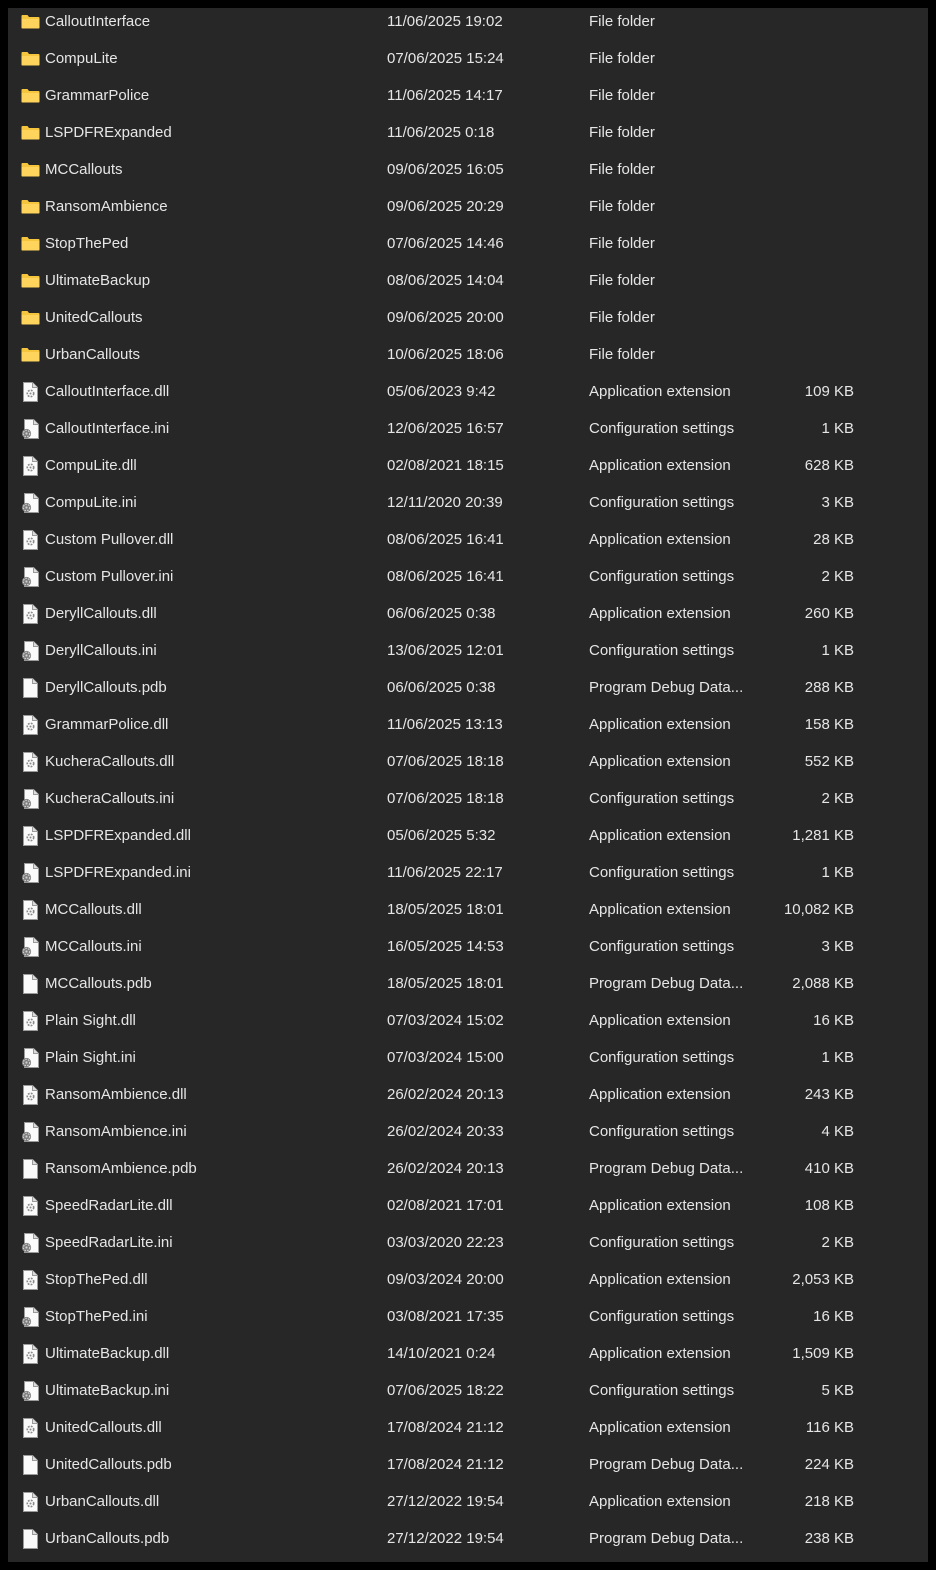 This screenshot has height=1570, width=936. I want to click on file-size: 1,281 KB, so click(823, 835).